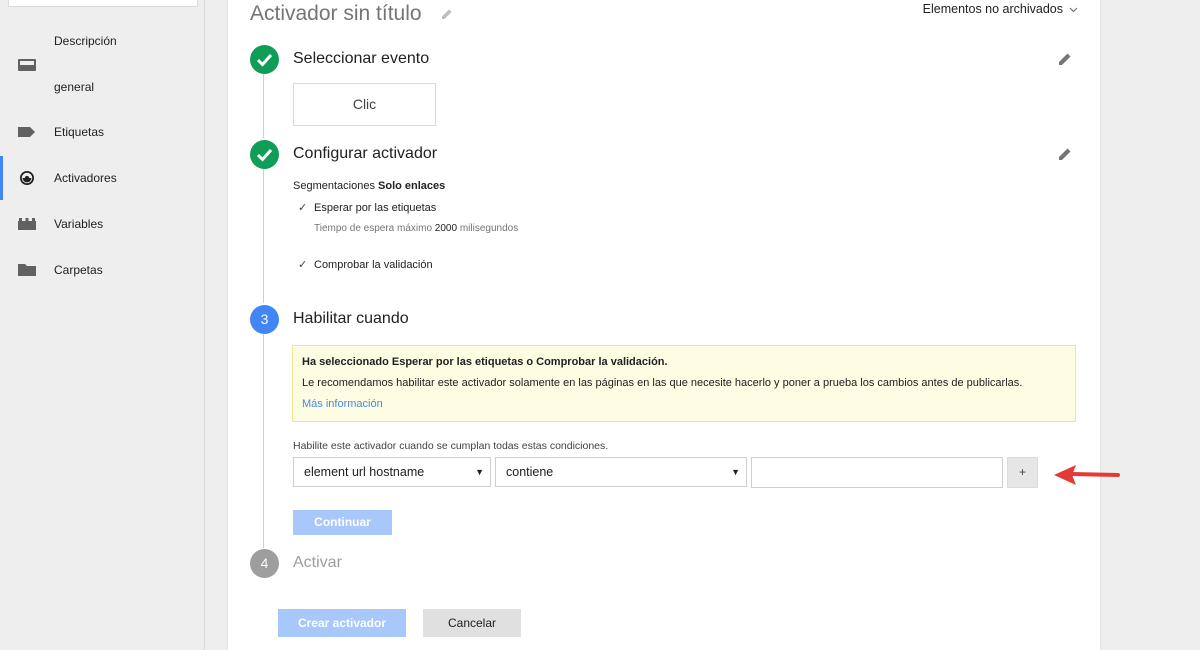 The image size is (1200, 650). What do you see at coordinates (489, 228) in the screenshot?
I see `timeout-suffix: milisegundos` at bounding box center [489, 228].